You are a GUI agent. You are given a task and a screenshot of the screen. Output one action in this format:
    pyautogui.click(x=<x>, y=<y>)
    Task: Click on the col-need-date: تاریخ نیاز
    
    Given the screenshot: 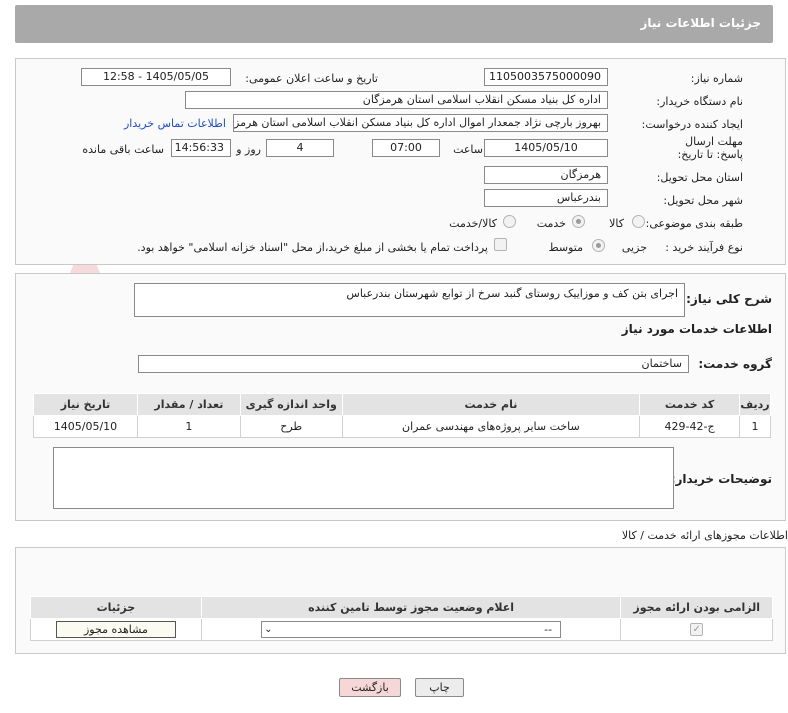 What is the action you would take?
    pyautogui.click(x=85, y=404)
    